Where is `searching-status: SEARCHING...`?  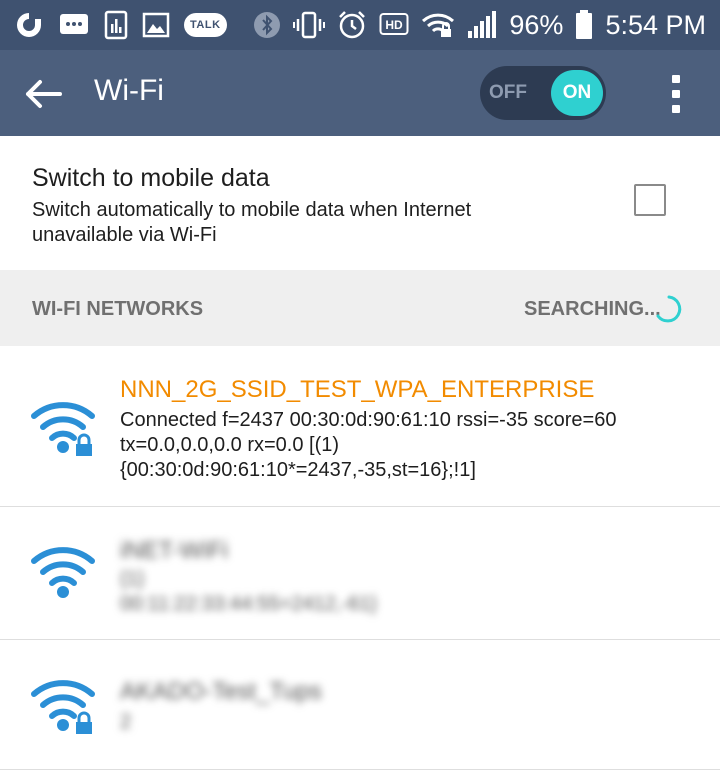 searching-status: SEARCHING... is located at coordinates (592, 309).